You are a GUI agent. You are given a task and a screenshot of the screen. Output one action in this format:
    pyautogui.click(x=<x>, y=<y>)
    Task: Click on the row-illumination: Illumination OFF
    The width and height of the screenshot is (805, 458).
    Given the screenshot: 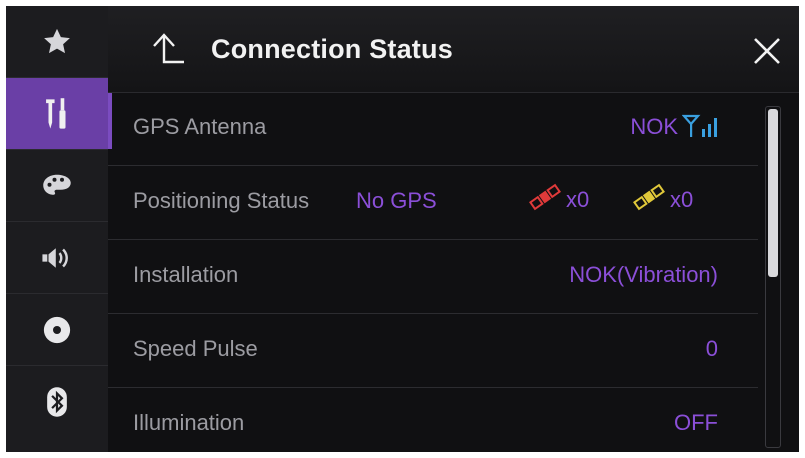 What is the action you would take?
    pyautogui.click(x=433, y=420)
    